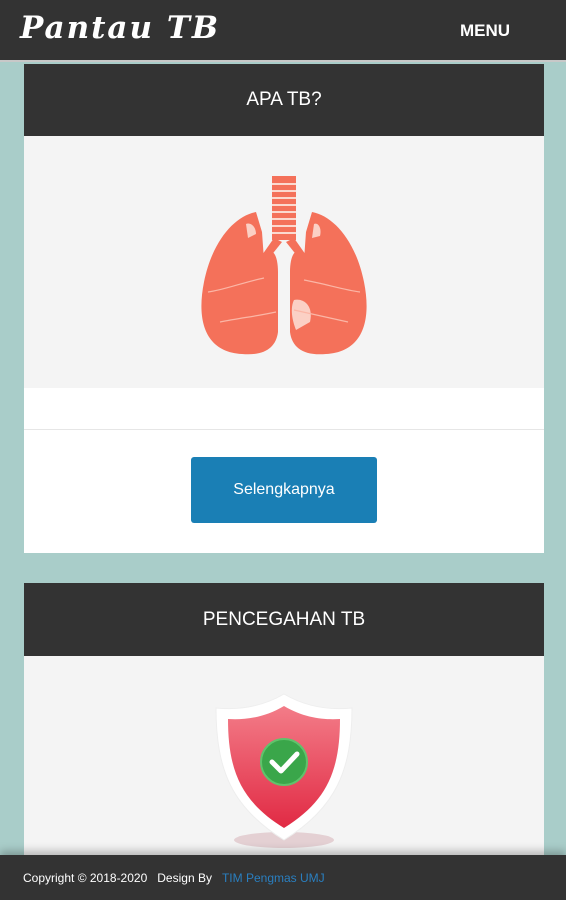  What do you see at coordinates (284, 265) in the screenshot?
I see `lungs-icon` at bounding box center [284, 265].